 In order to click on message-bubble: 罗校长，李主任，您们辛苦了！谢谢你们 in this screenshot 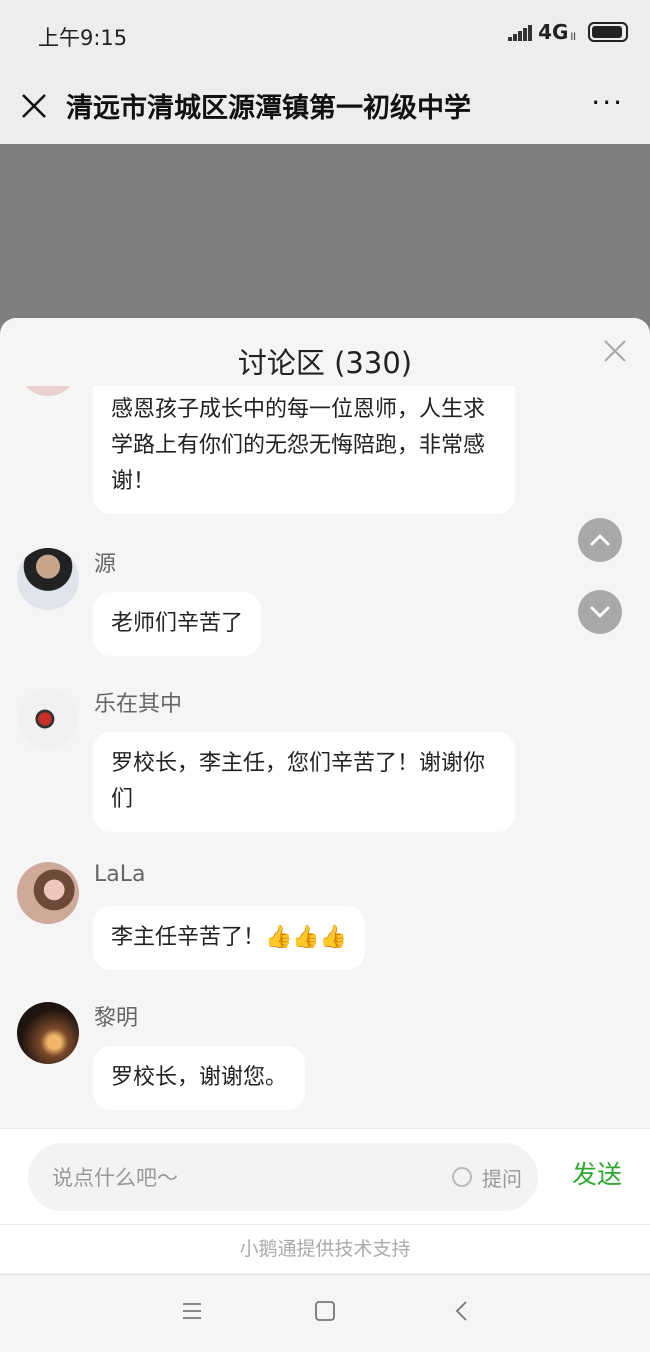, I will do `click(304, 782)`.